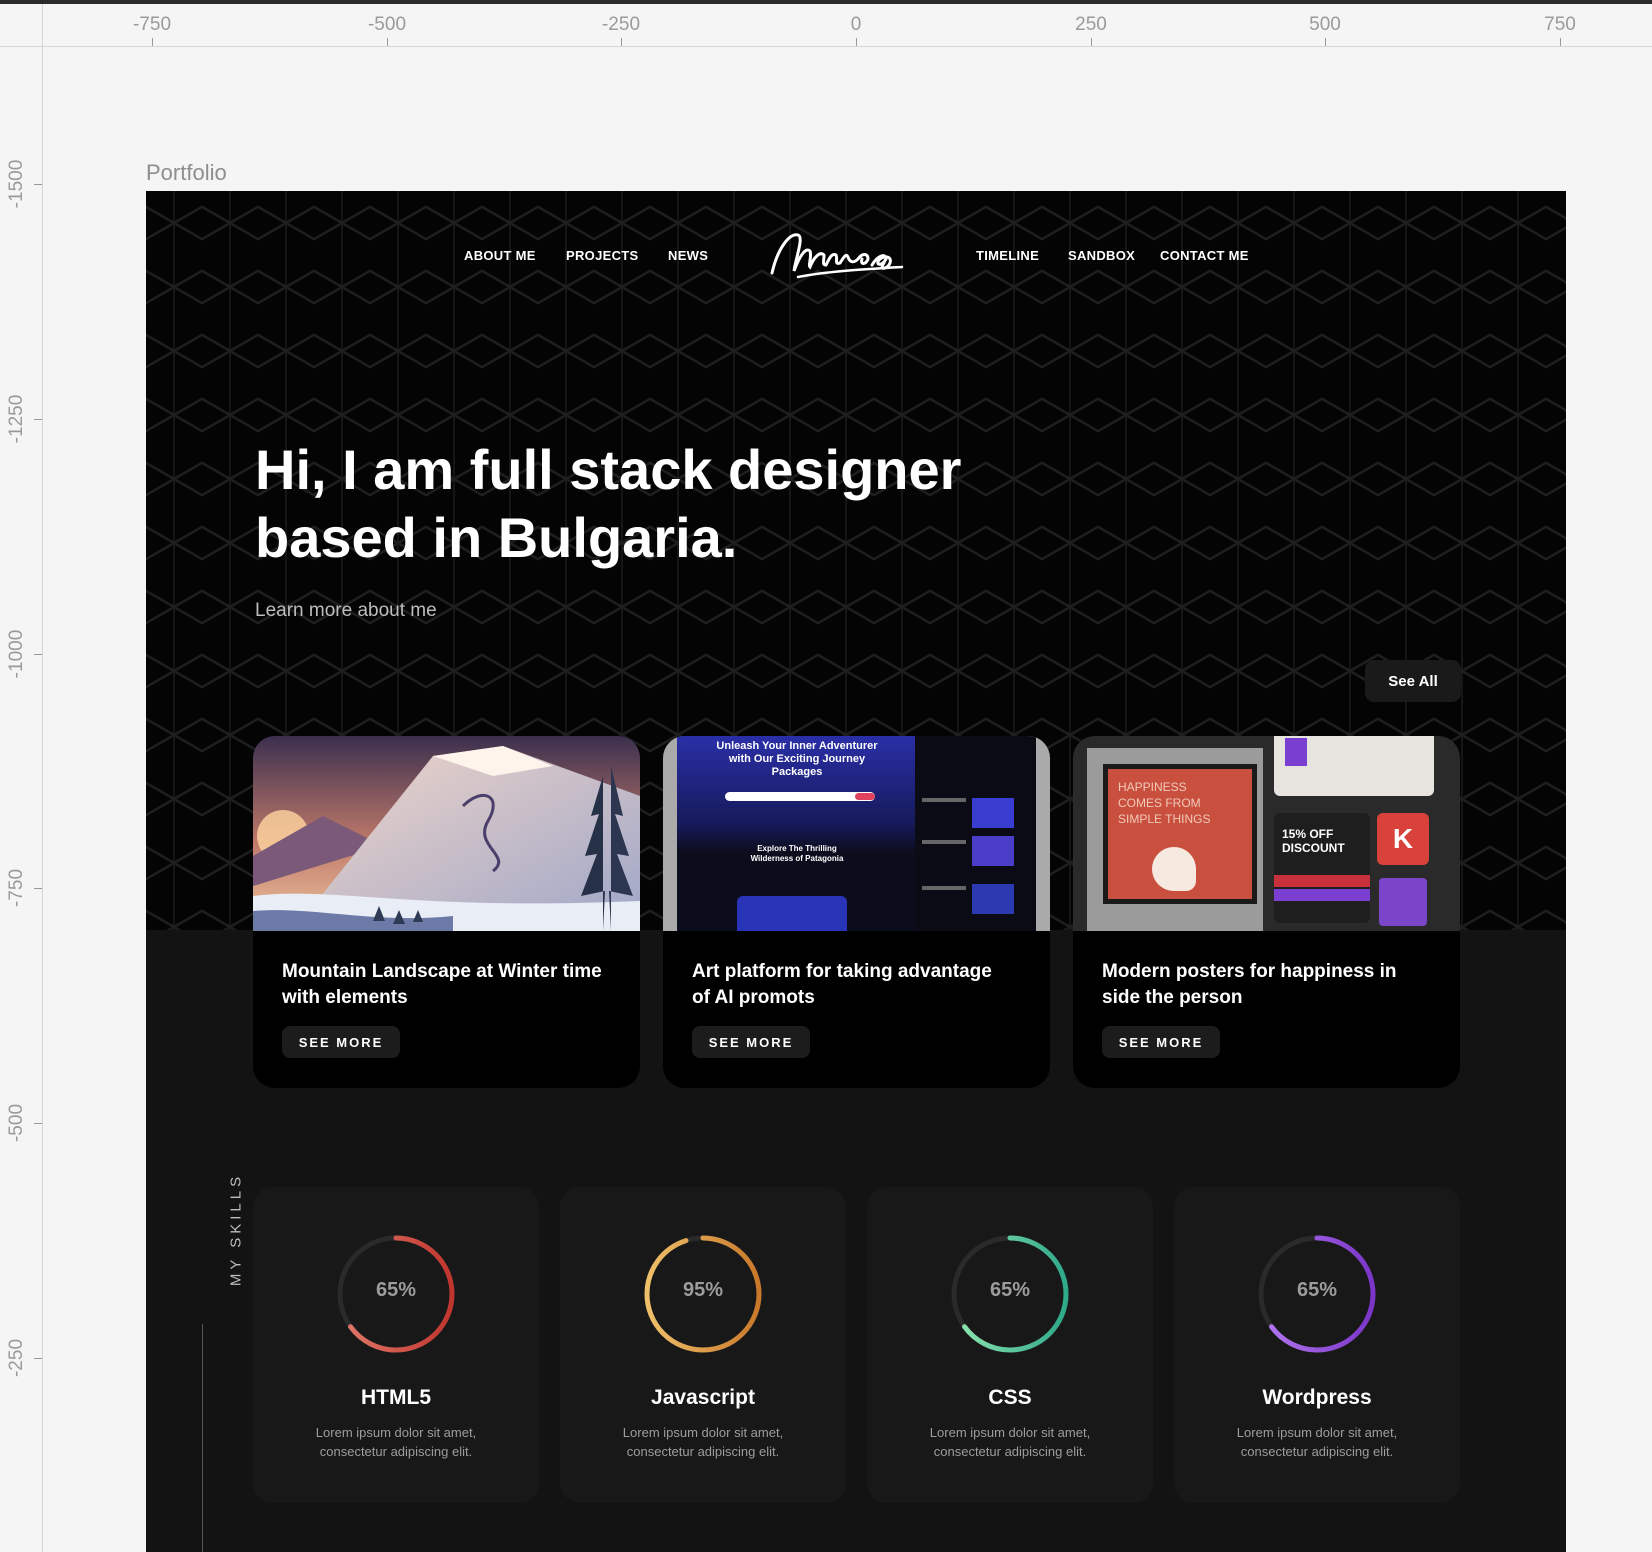 Image resolution: width=1652 pixels, height=1552 pixels. What do you see at coordinates (792, 913) in the screenshot?
I see `mockup-image-card` at bounding box center [792, 913].